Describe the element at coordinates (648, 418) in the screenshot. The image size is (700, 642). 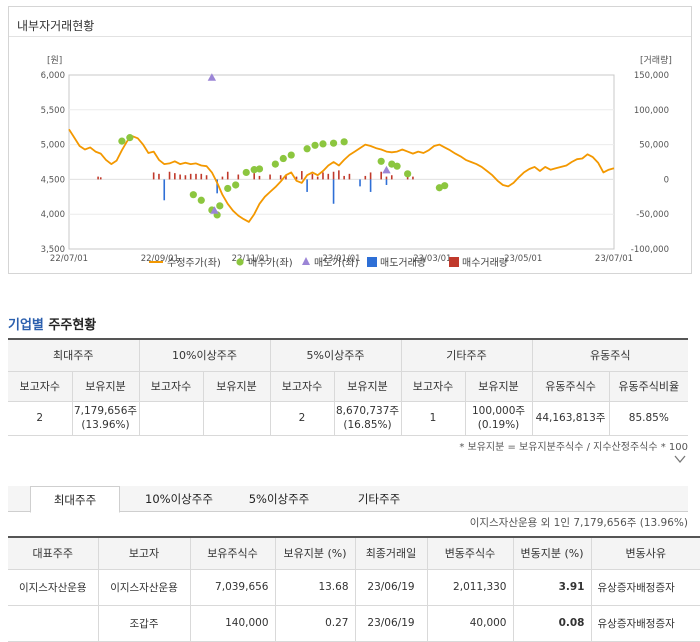
I see `float-share-ratio: 85.85%` at that location.